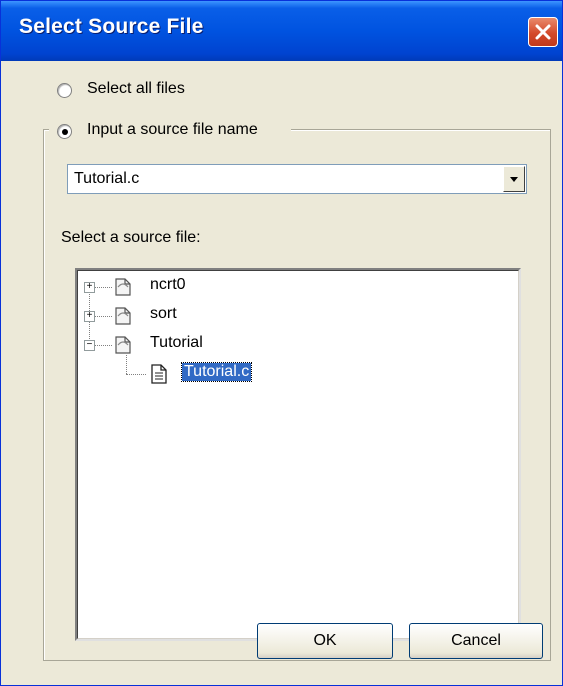  I want to click on tree-section-label: Select a source file:, so click(131, 237).